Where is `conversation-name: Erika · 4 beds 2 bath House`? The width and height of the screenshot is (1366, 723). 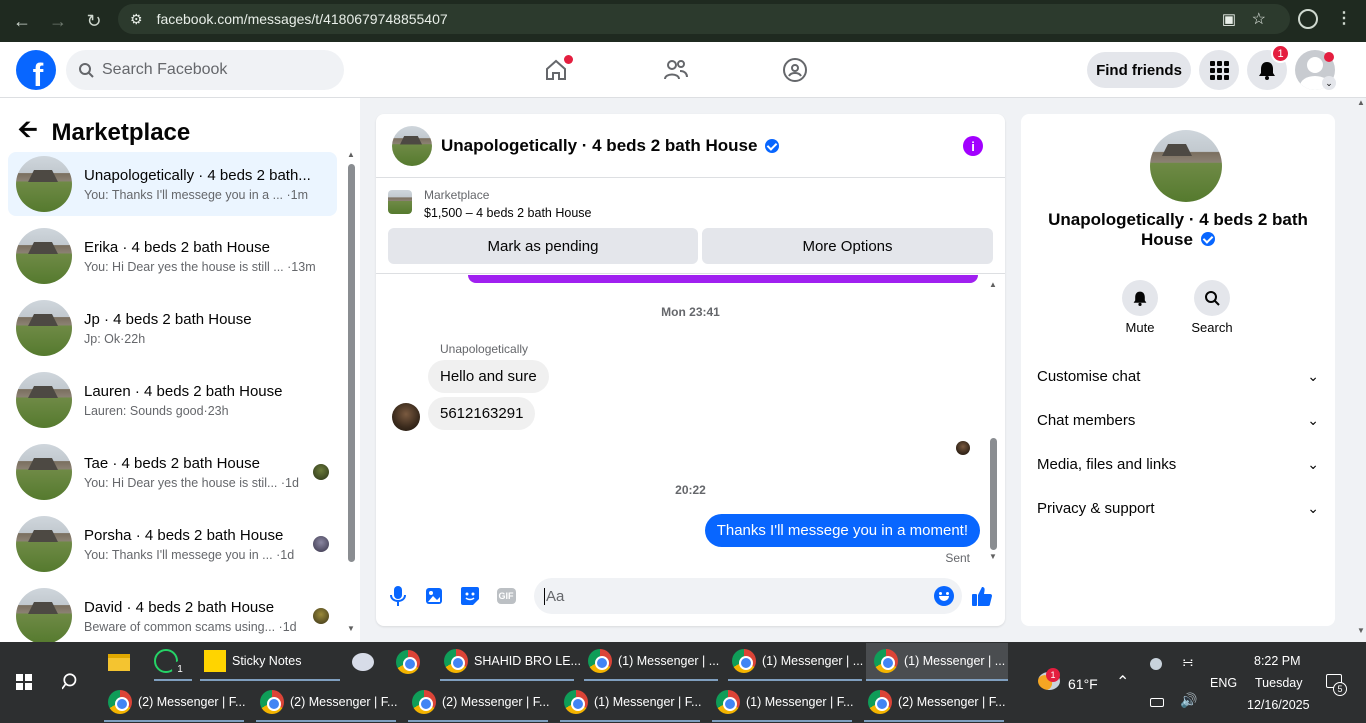 conversation-name: Erika · 4 beds 2 bath House is located at coordinates (177, 247).